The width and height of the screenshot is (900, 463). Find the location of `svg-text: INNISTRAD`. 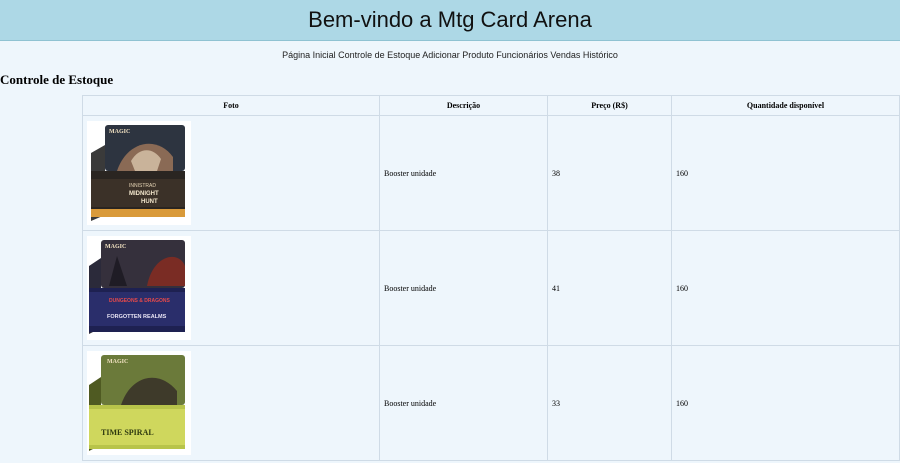

svg-text: INNISTRAD is located at coordinates (142, 186).